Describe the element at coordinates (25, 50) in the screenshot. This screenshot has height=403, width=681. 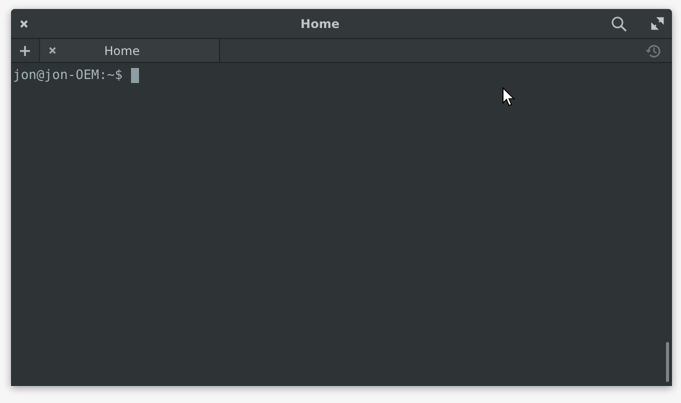
I see `plus-icon` at that location.